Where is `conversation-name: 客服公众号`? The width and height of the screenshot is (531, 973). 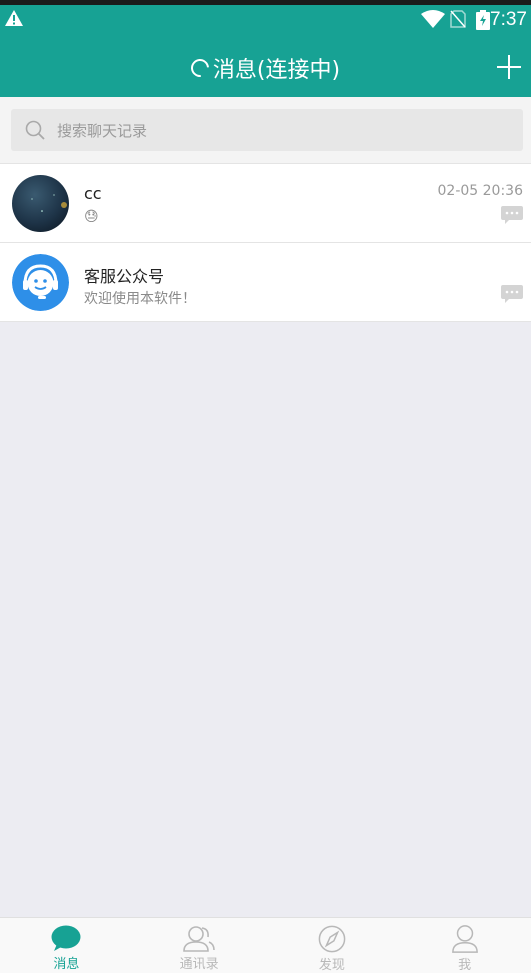 conversation-name: 客服公众号 is located at coordinates (124, 276).